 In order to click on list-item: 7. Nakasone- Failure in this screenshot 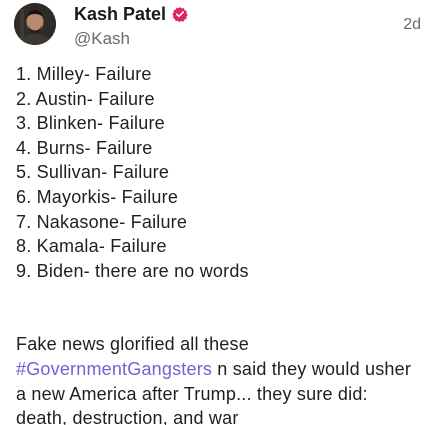, I will do `click(102, 221)`.